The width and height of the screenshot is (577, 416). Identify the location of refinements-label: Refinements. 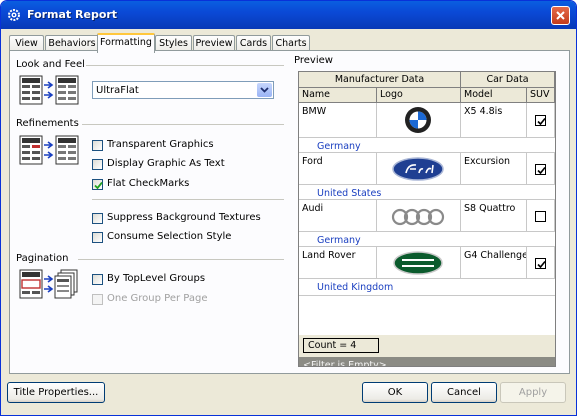
(47, 123).